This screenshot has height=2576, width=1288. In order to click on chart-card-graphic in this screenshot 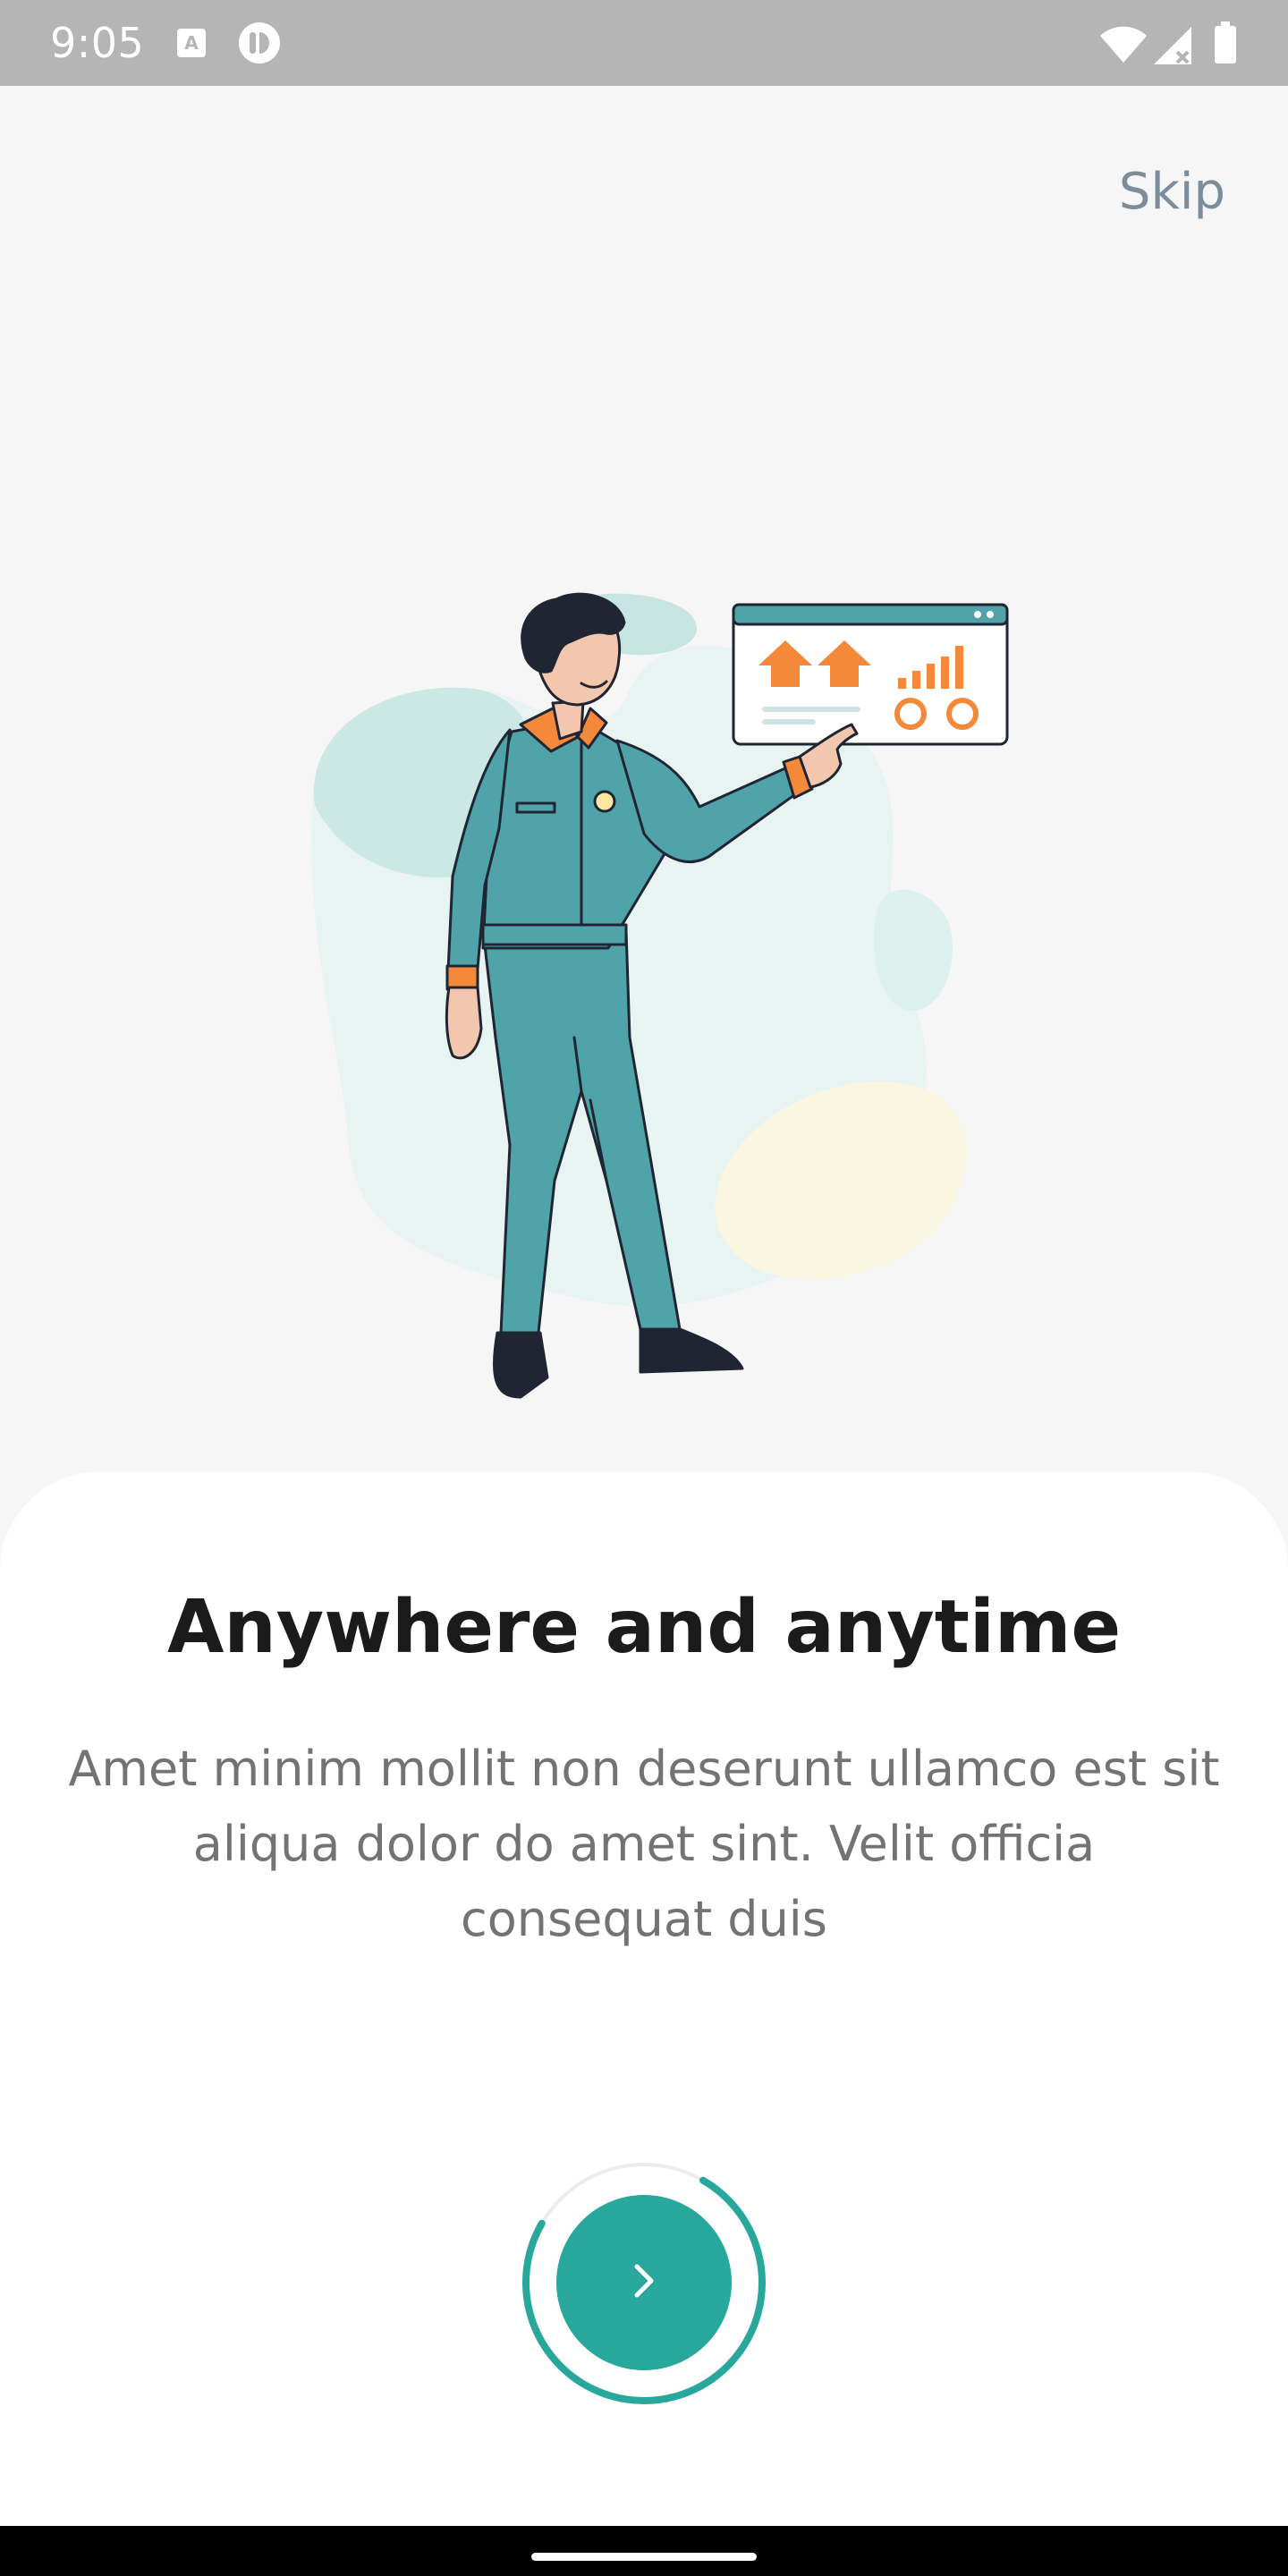, I will do `click(870, 674)`.